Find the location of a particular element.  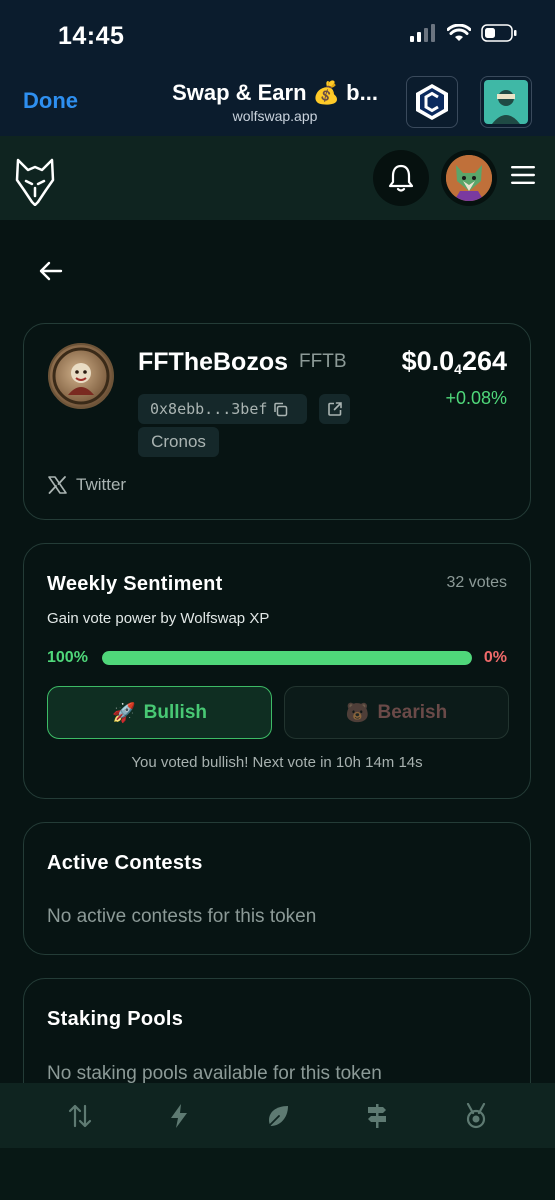

token-price-zero-count: 4 is located at coordinates (458, 369).